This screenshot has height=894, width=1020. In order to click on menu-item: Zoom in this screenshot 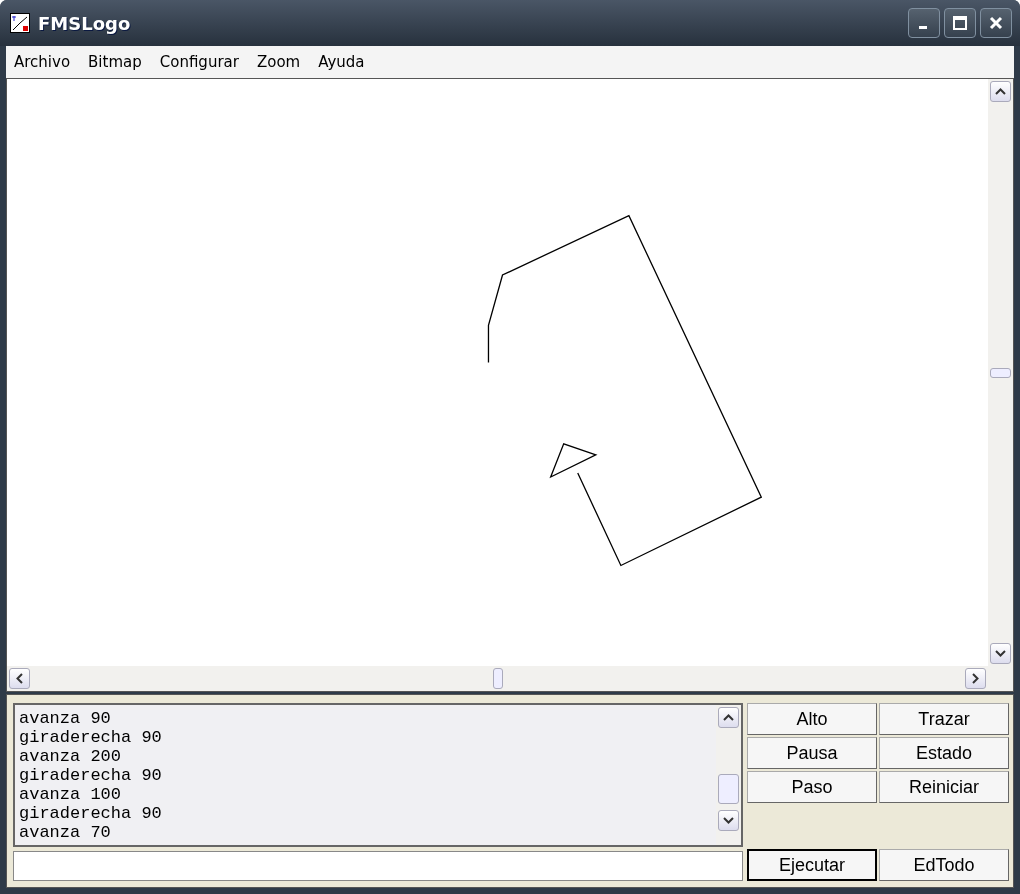, I will do `click(278, 62)`.